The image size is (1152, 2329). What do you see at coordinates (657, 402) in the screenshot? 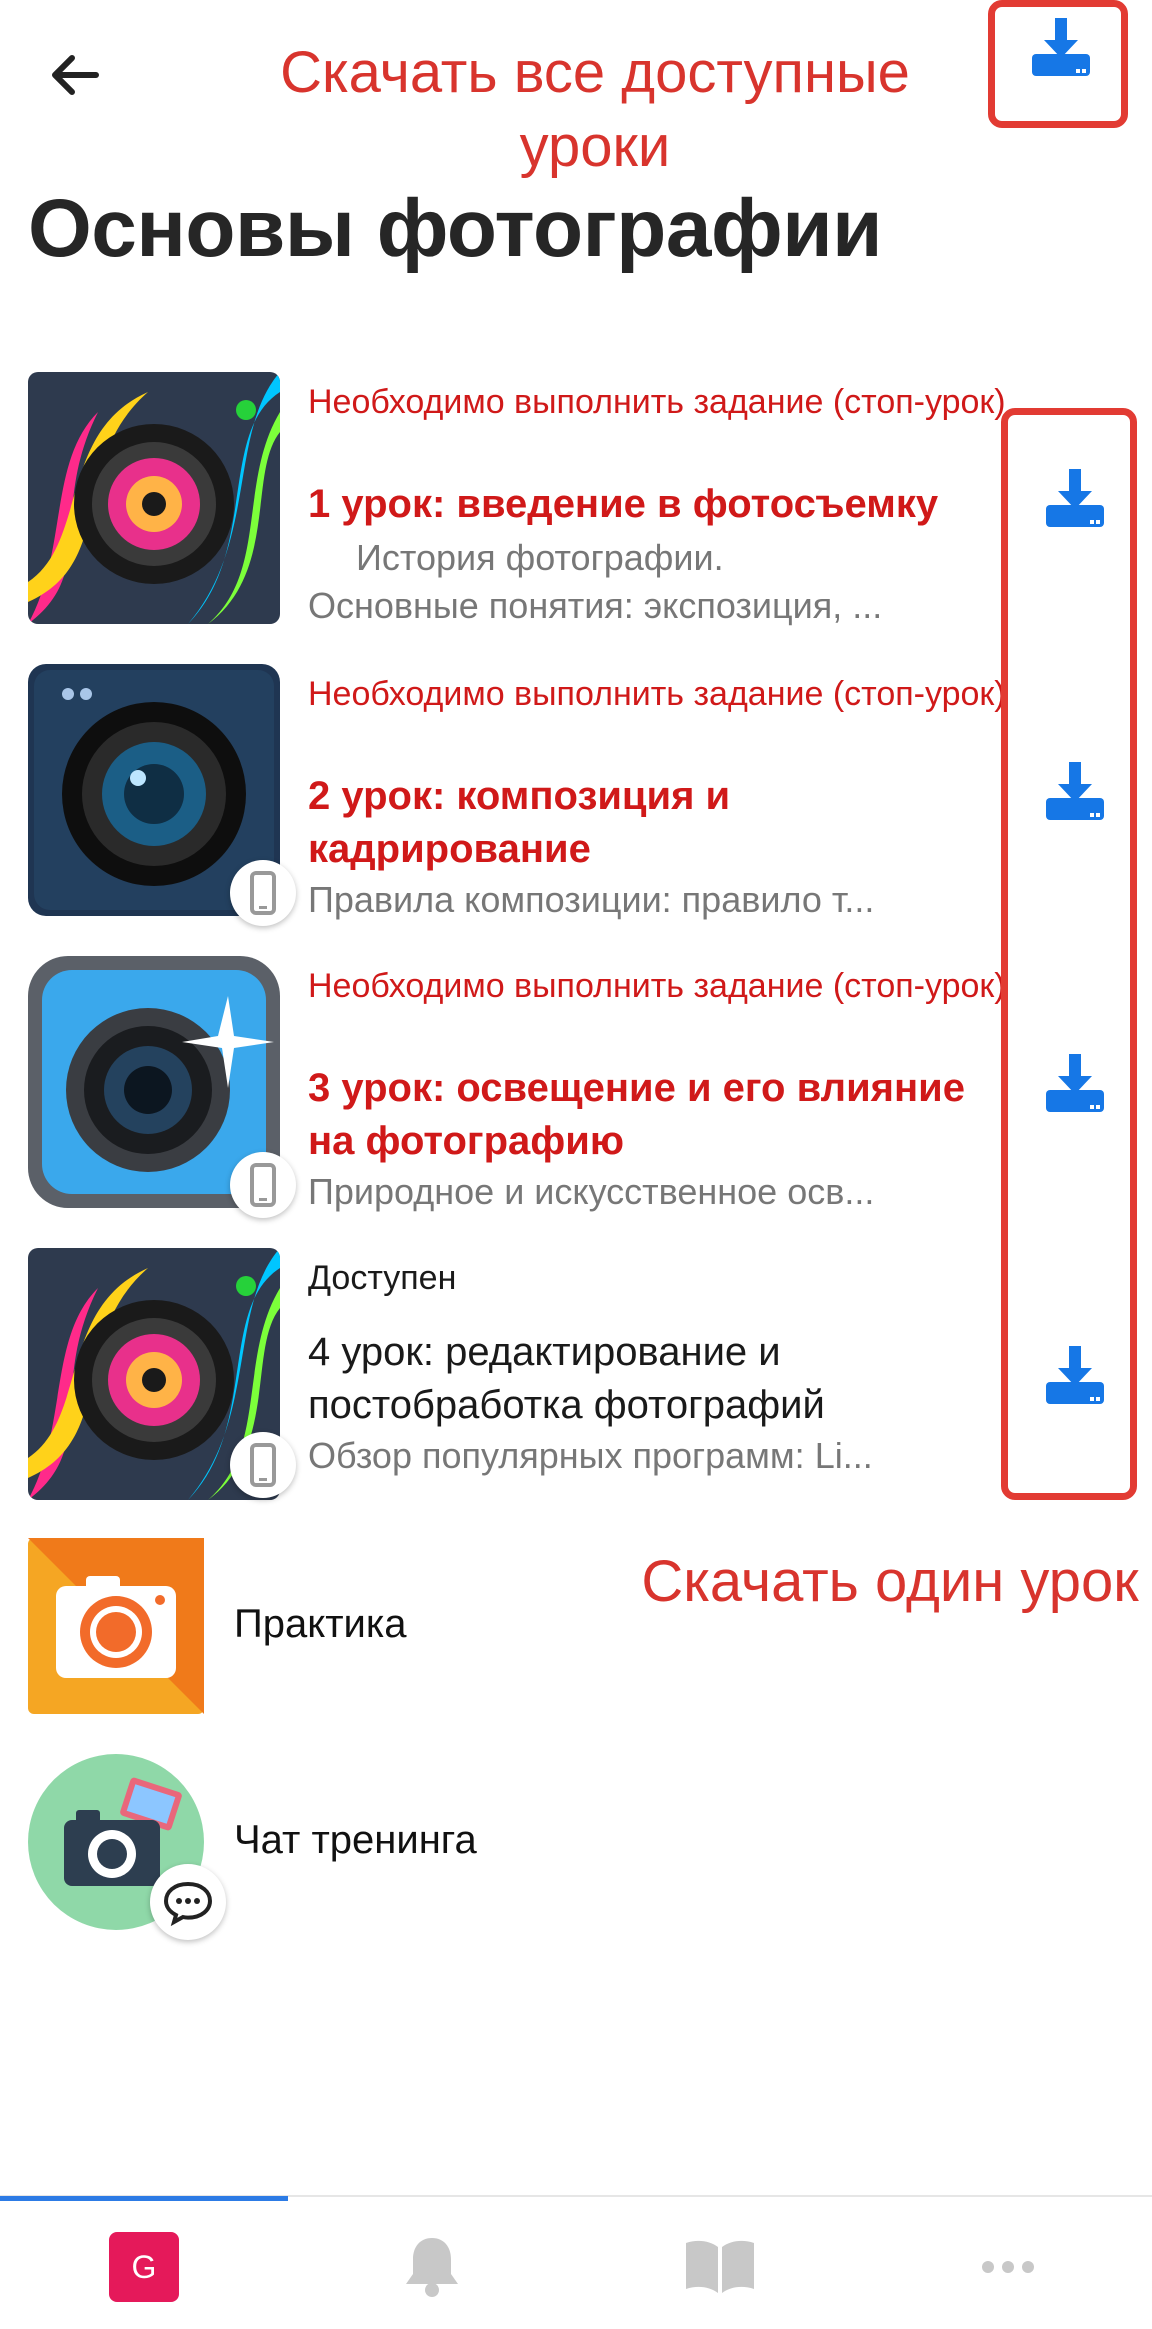
I see `lesson-1-status: Необходимо выполнить задание (стоп-урок)` at bounding box center [657, 402].